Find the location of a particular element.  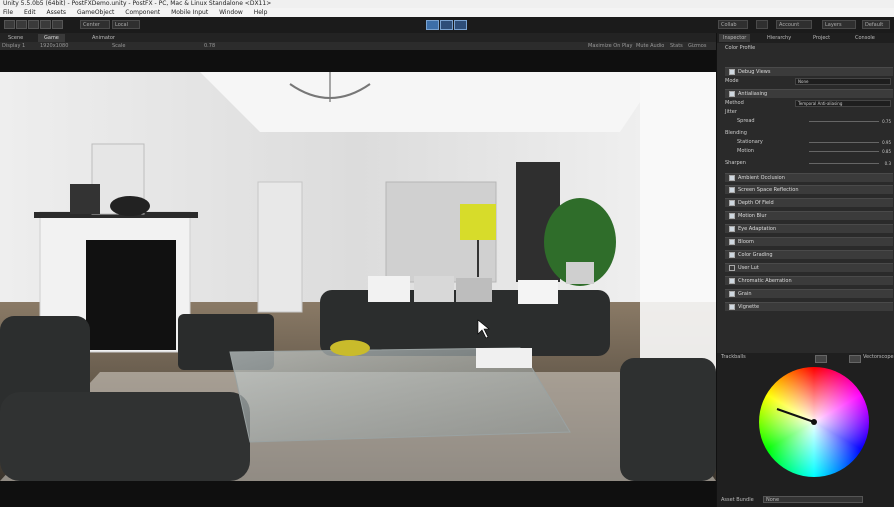

stats-button: Stats is located at coordinates (676, 46).